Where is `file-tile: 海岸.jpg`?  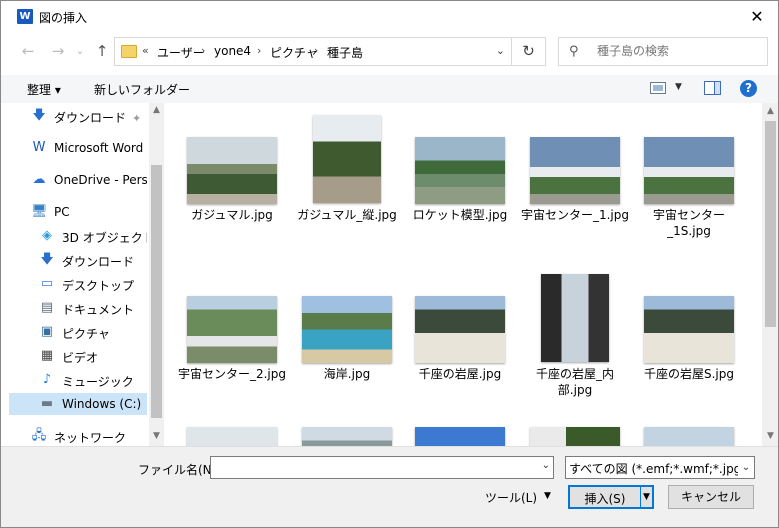
file-tile: 海岸.jpg is located at coordinates (347, 333).